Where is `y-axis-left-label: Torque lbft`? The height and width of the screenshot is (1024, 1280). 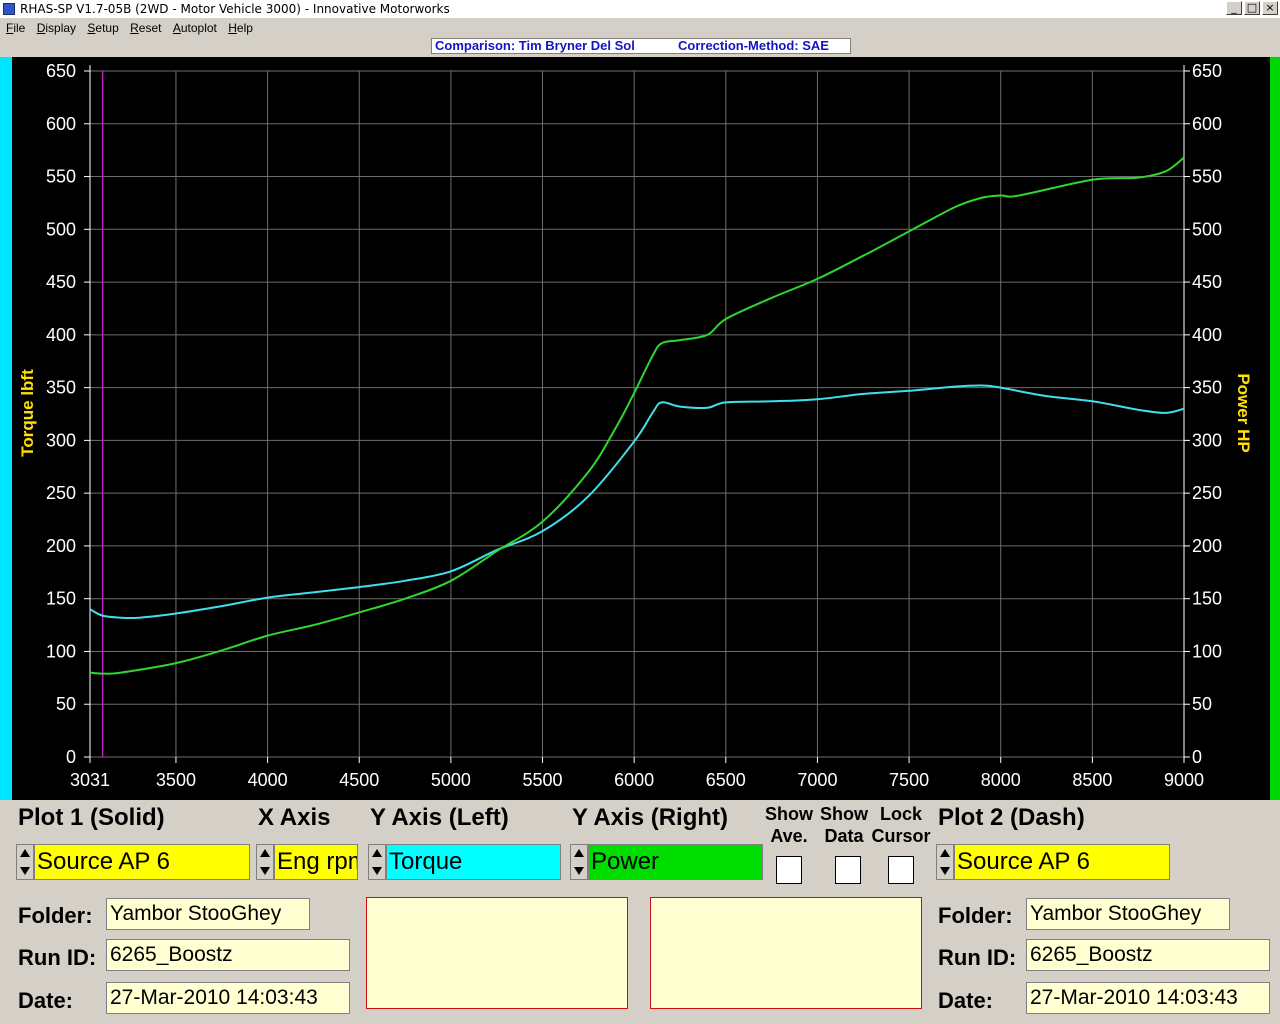 y-axis-left-label: Torque lbft is located at coordinates (27, 413).